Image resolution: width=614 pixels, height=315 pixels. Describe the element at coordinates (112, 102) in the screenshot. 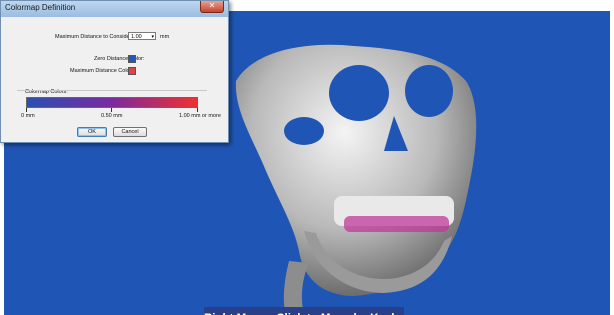

I see `colormap-gradient` at that location.